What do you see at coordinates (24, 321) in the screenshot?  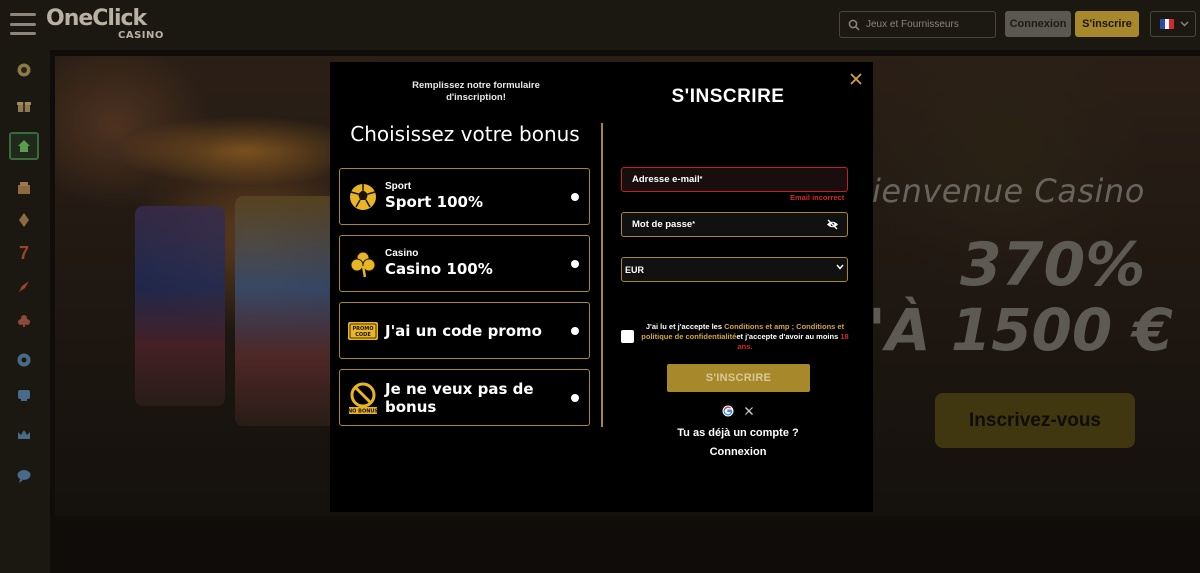 I see `poker-icon` at bounding box center [24, 321].